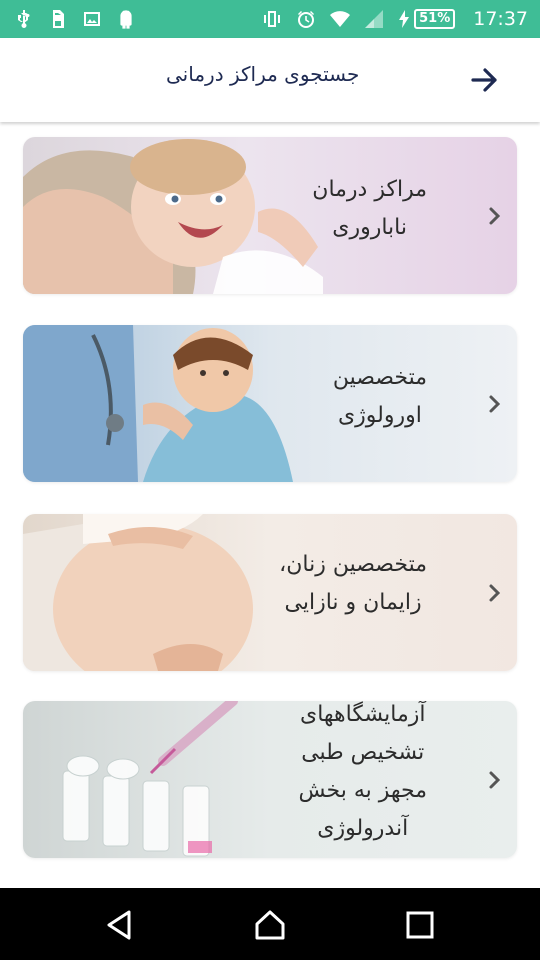 Image resolution: width=540 pixels, height=960 pixels. I want to click on card-infertility-centers: مراکز درمان ناباروری, so click(270, 215).